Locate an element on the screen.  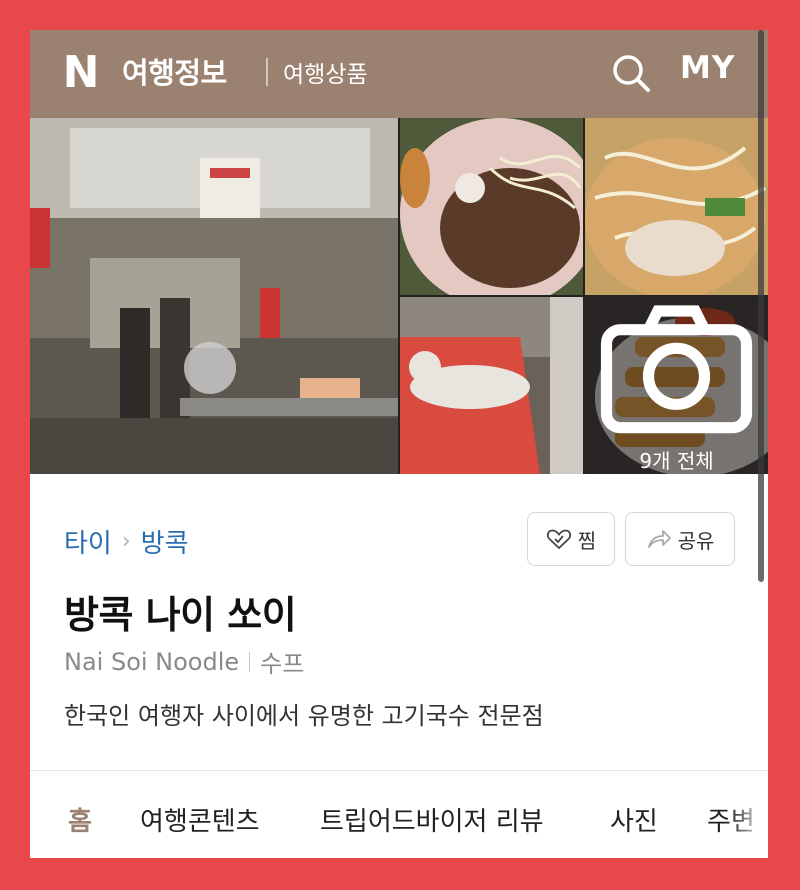
tab-photos: 사진 is located at coordinates (634, 819).